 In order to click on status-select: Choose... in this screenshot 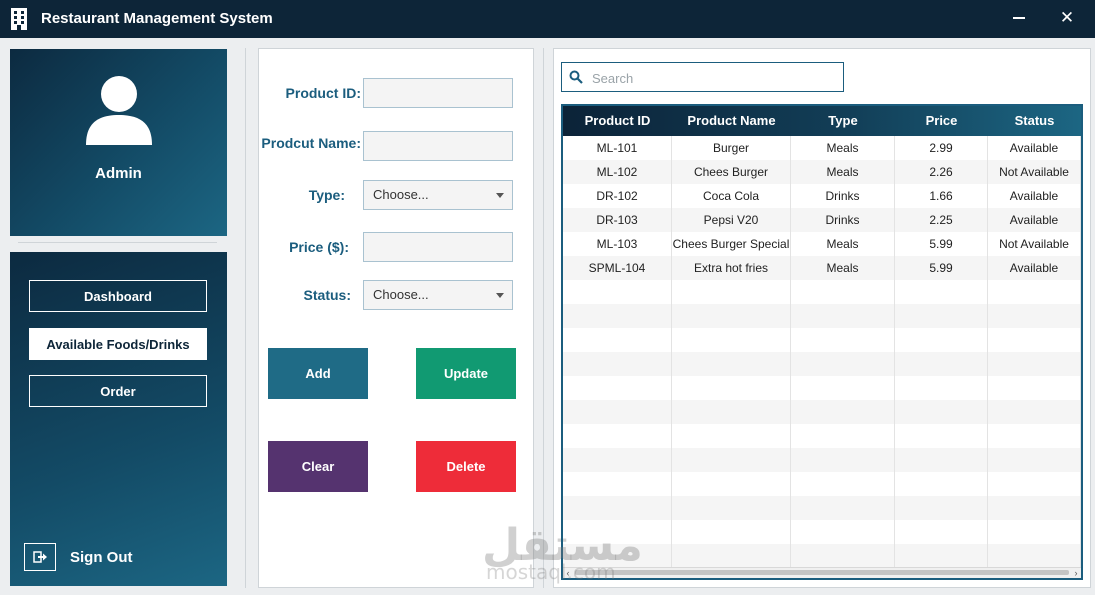, I will do `click(438, 295)`.